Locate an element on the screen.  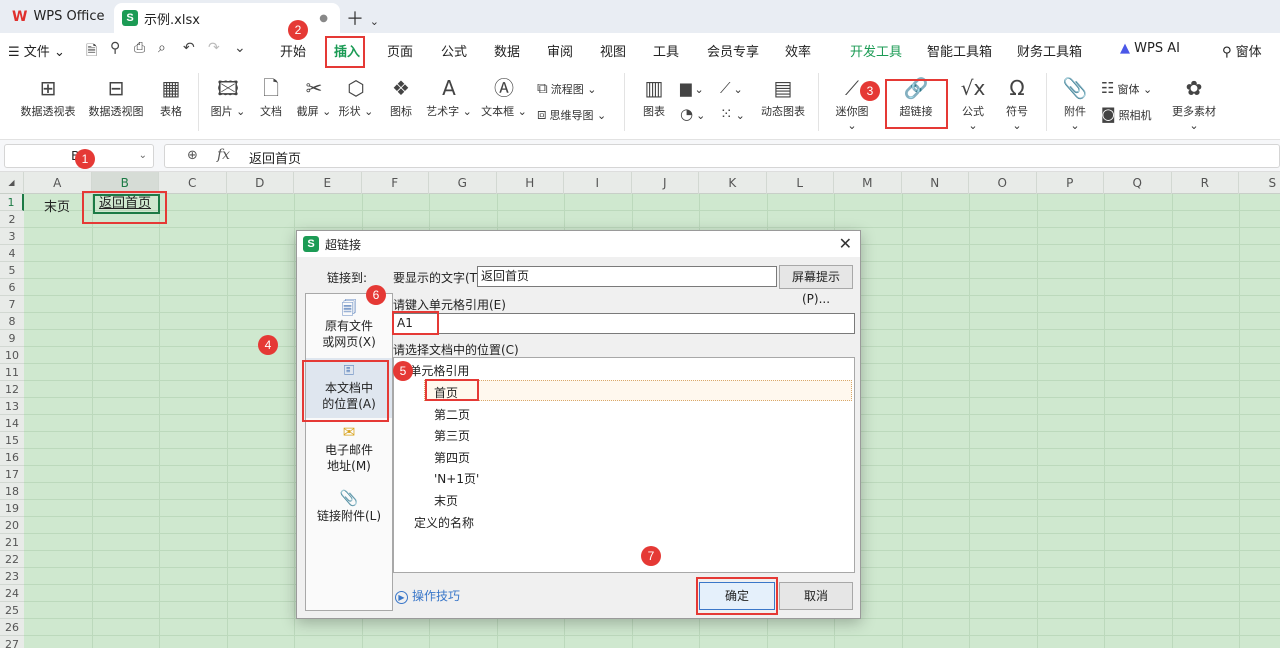
row-header-2: 2 is located at coordinates (12, 219).